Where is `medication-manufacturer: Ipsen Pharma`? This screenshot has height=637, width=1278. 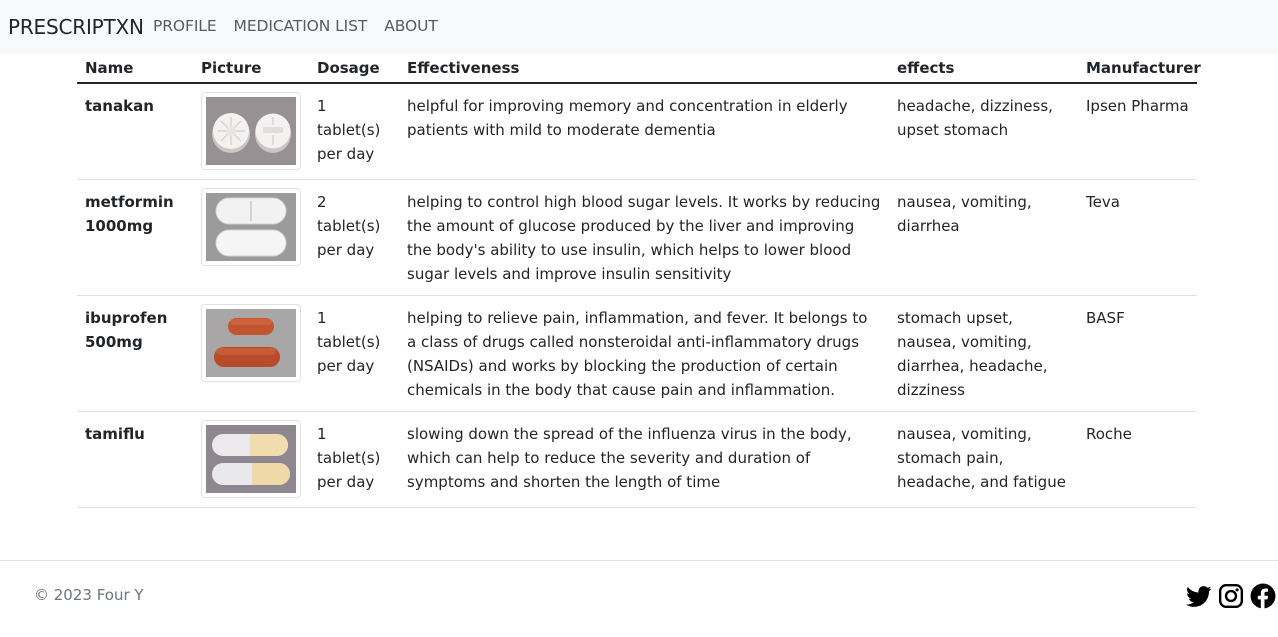 medication-manufacturer: Ipsen Pharma is located at coordinates (1137, 131).